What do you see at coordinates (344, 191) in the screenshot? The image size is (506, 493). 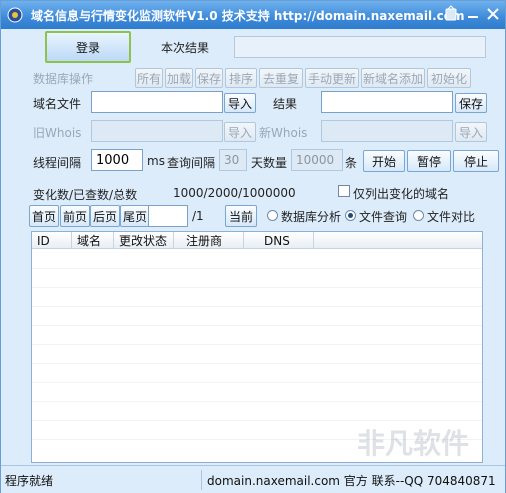 I see `only-changed-checkbox` at bounding box center [344, 191].